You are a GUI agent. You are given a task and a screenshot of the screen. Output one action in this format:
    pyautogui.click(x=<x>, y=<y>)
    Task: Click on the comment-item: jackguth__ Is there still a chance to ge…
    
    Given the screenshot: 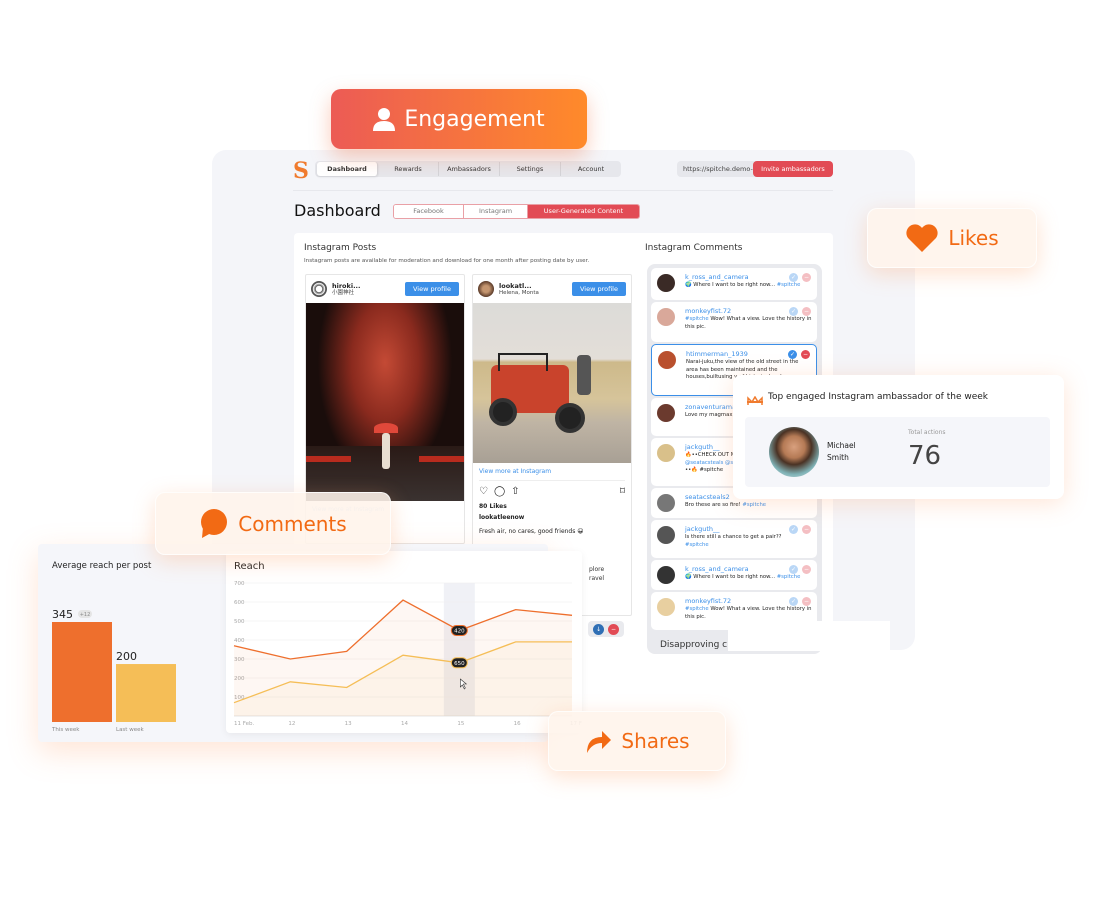 What is the action you would take?
    pyautogui.click(x=734, y=539)
    